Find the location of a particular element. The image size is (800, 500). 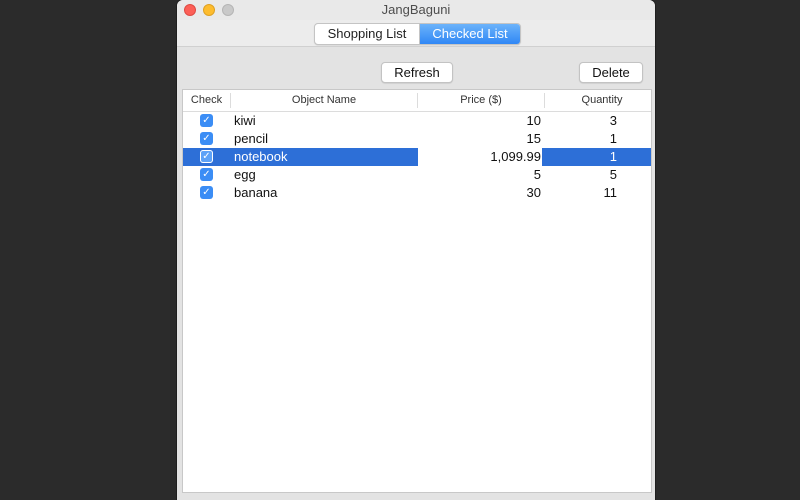

object-name-cell: kiwi is located at coordinates (324, 121).